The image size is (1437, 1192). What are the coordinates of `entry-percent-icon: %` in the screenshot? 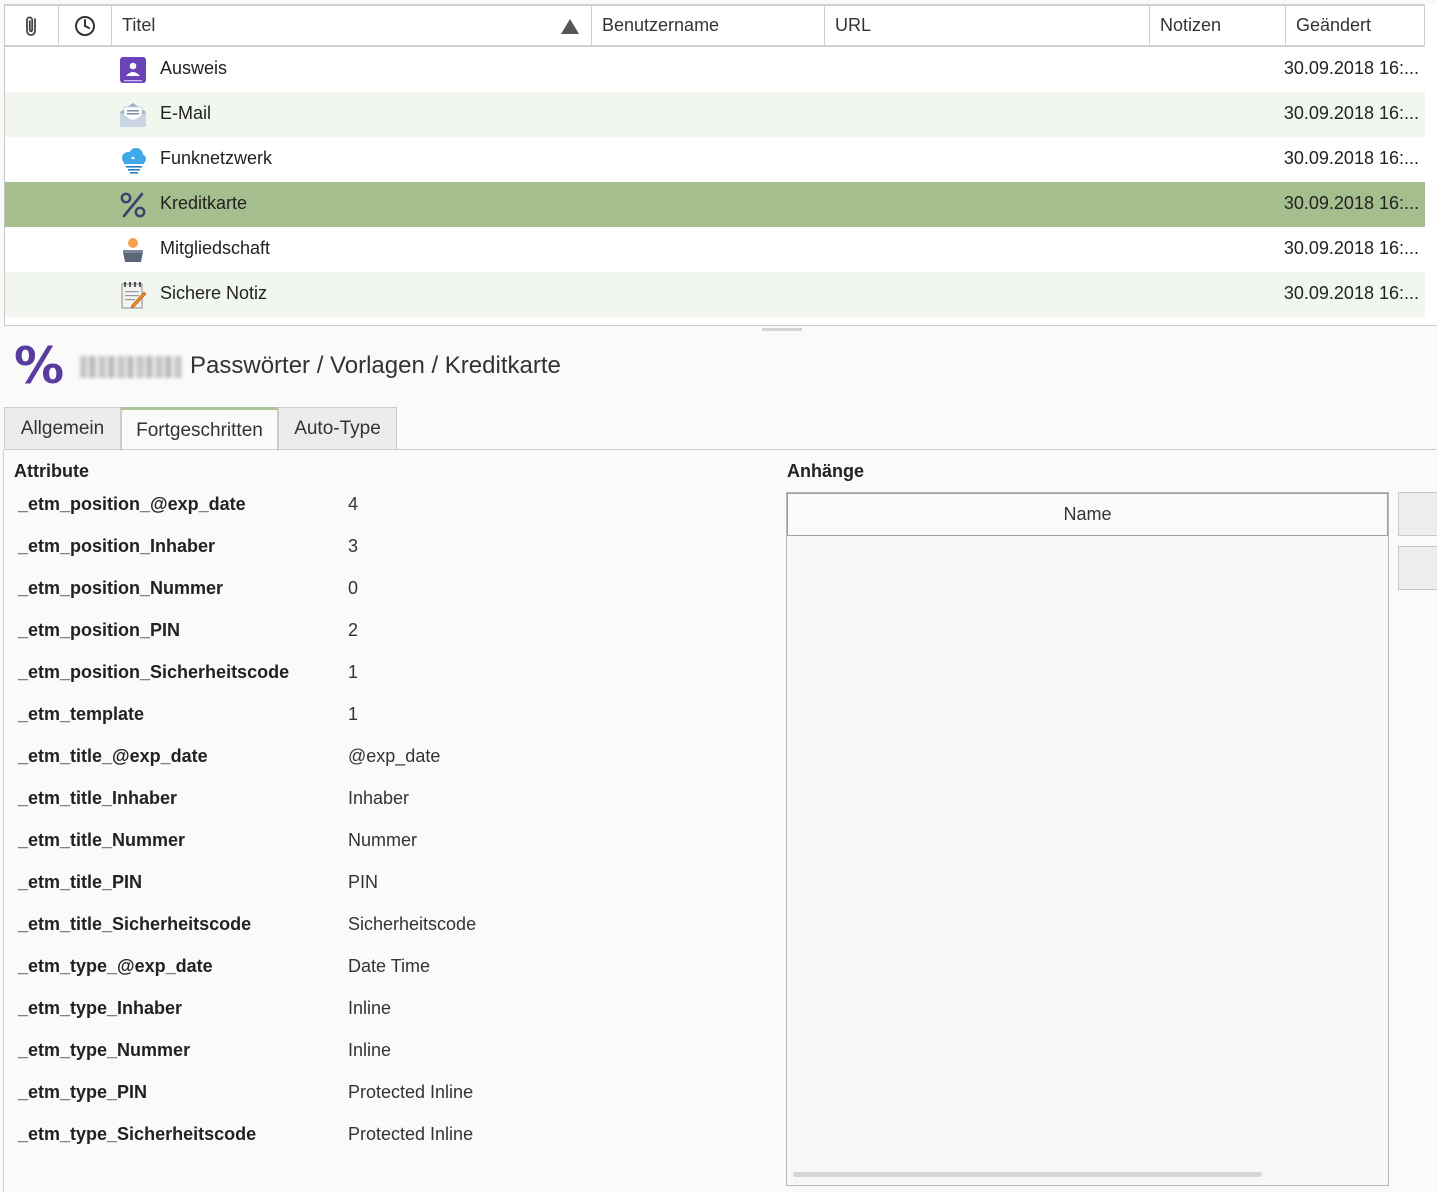 It's located at (39, 366).